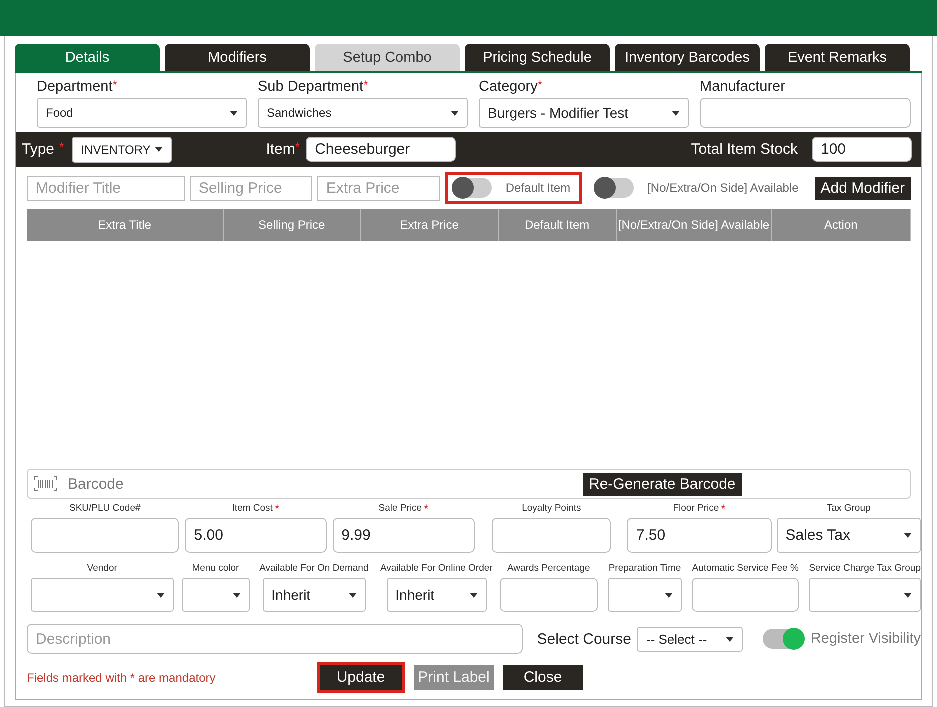  Describe the element at coordinates (430, 225) in the screenshot. I see `column-header: Extra Price` at that location.